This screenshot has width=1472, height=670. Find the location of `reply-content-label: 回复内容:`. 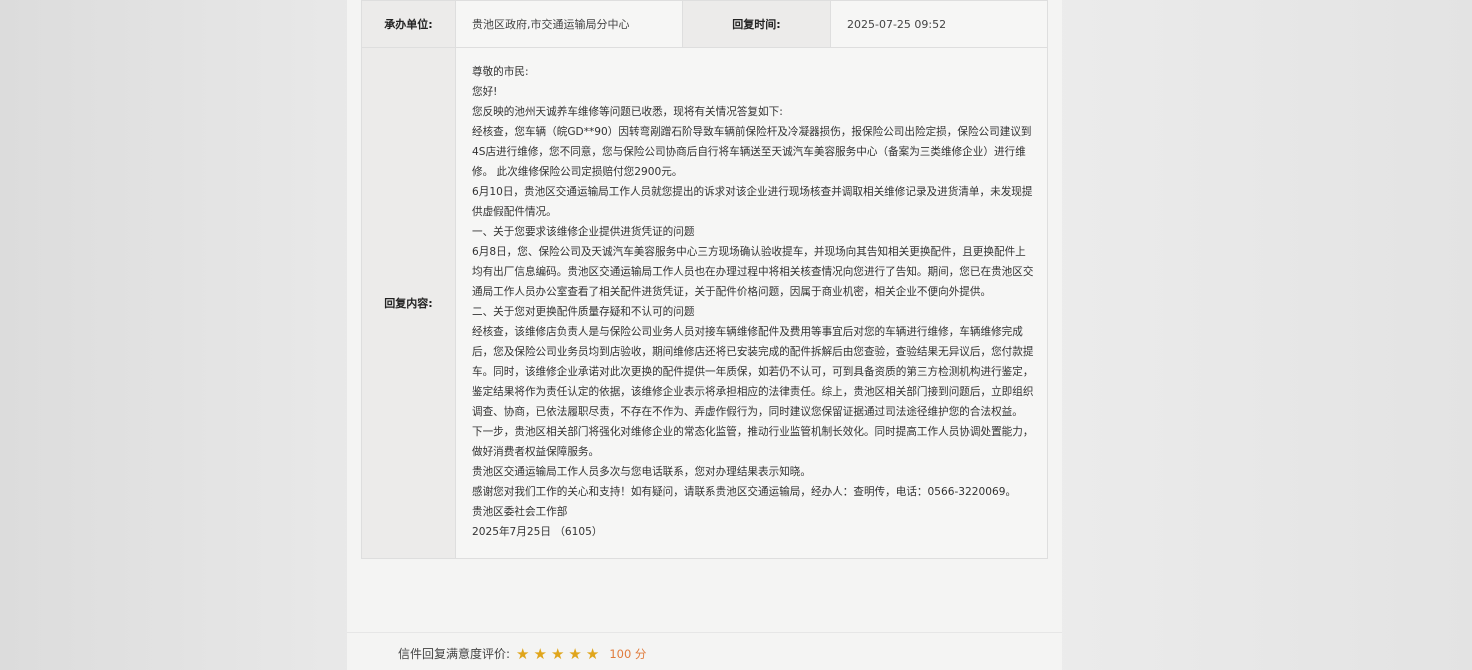

reply-content-label: 回复内容: is located at coordinates (408, 303).